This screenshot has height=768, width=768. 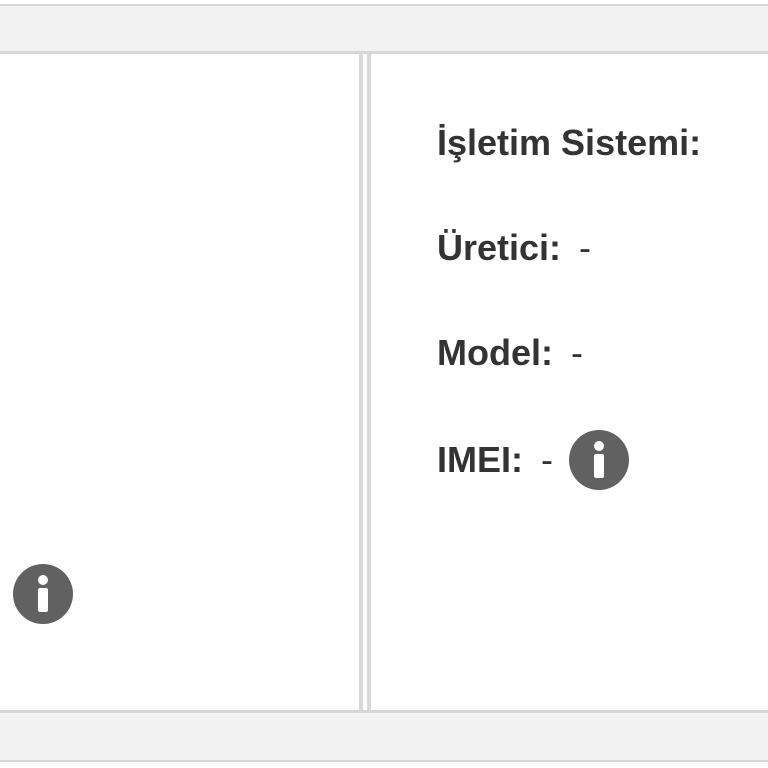 I want to click on imei-value: -, so click(x=547, y=459).